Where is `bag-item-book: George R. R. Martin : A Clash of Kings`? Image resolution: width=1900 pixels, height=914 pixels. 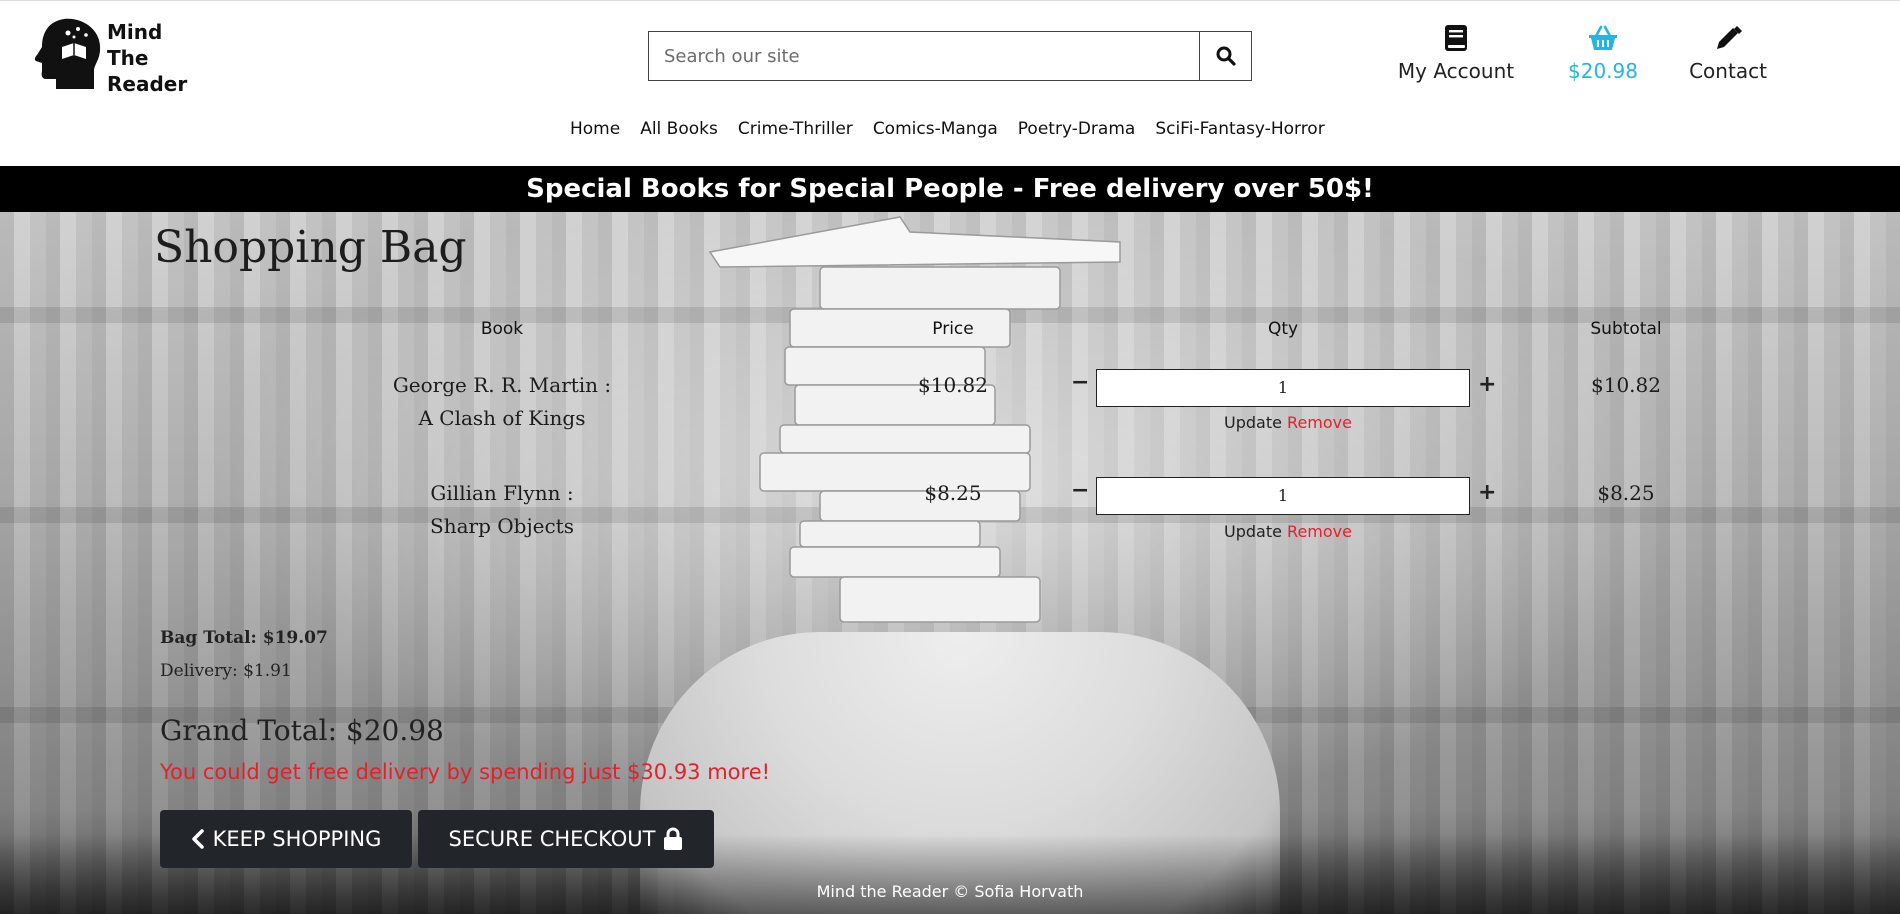 bag-item-book: George R. R. Martin : A Clash of Kings is located at coordinates (502, 402).